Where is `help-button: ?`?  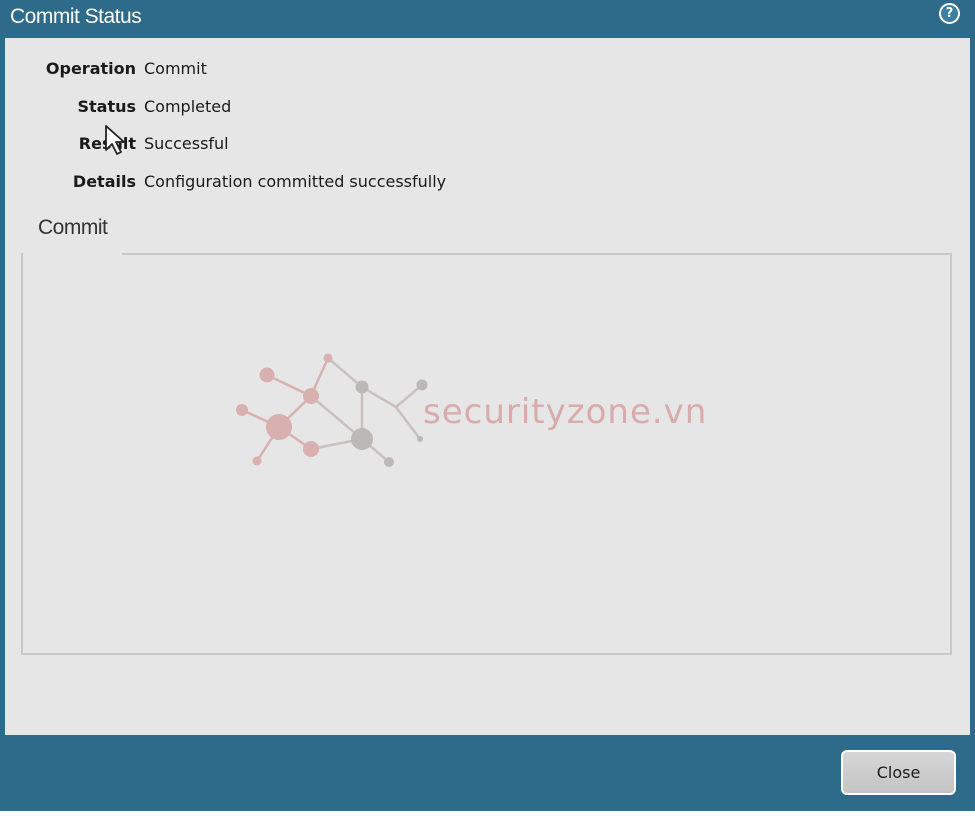 help-button: ? is located at coordinates (949, 13).